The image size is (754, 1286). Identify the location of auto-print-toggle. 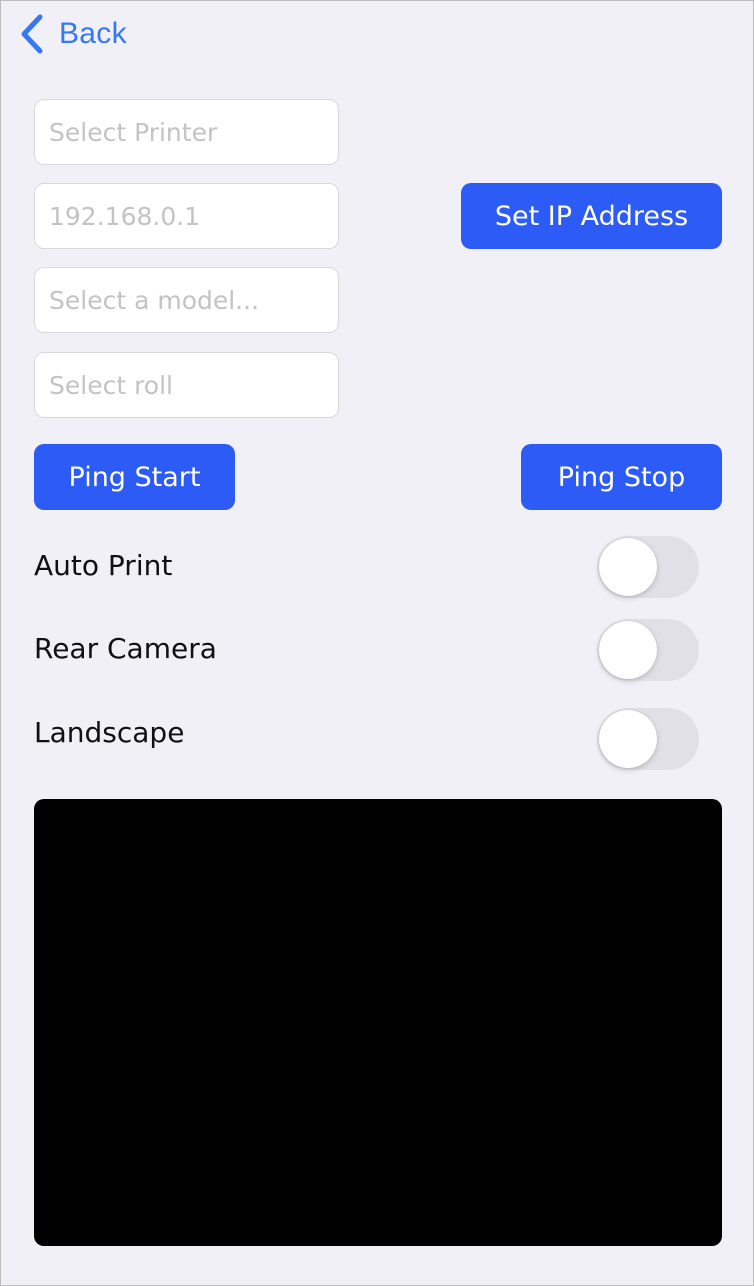
(648, 567).